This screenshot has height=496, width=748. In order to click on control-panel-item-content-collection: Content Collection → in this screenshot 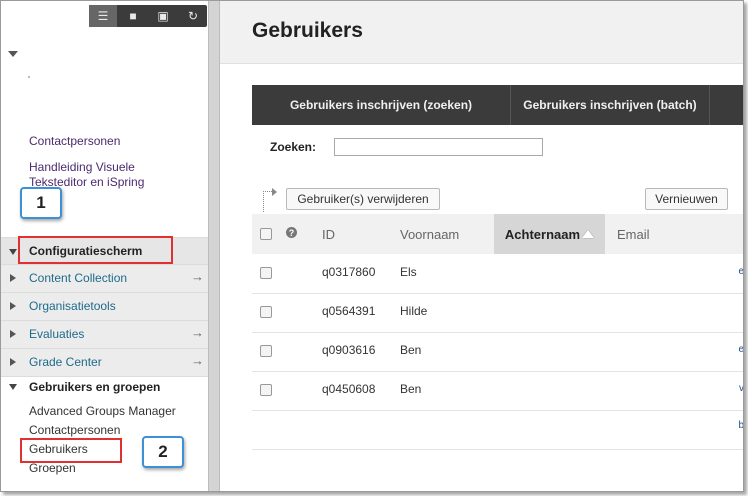, I will do `click(104, 278)`.